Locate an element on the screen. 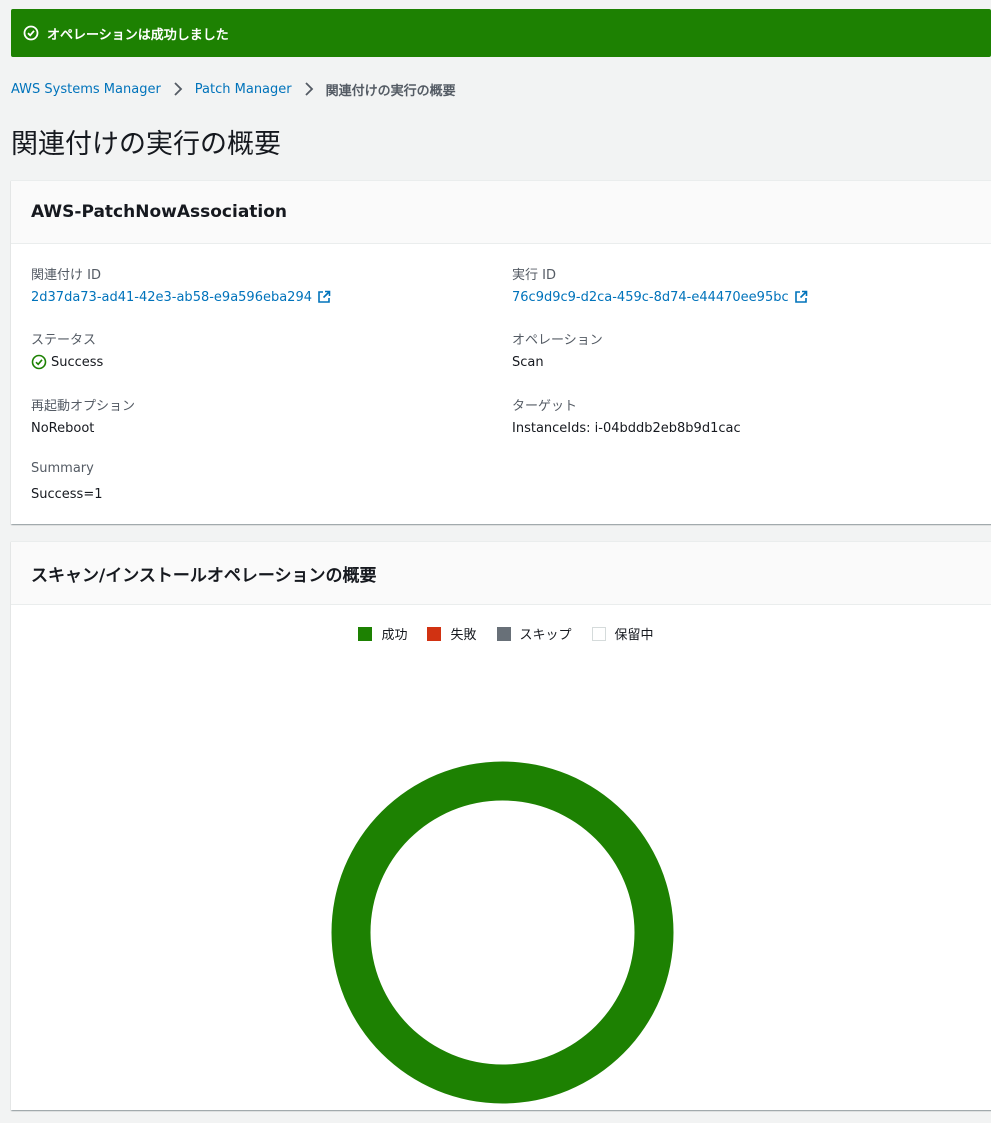 The image size is (991, 1123). status-label: ステータス is located at coordinates (64, 340).